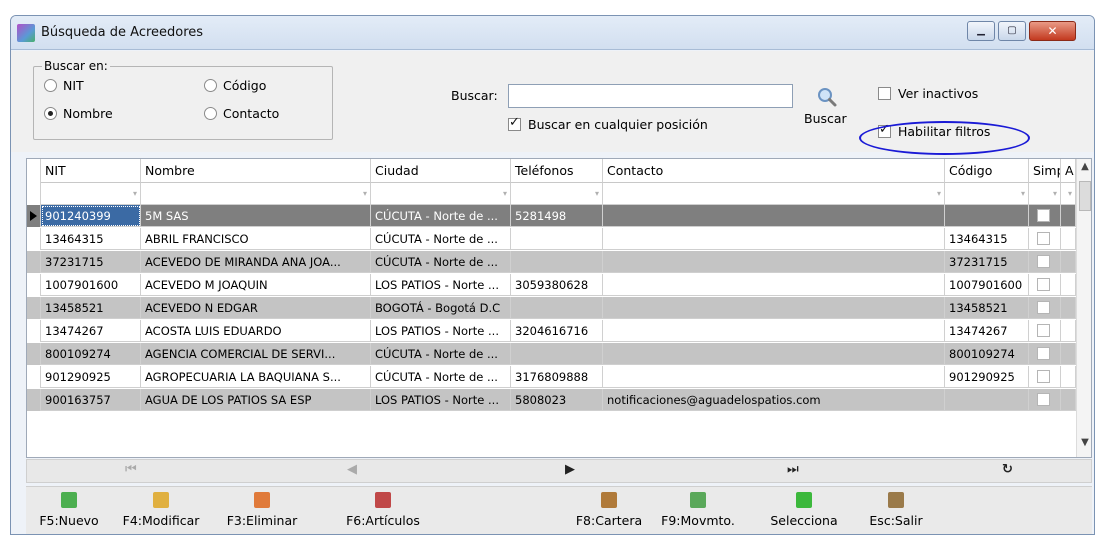  I want to click on search-button: Buscar, so click(825, 118).